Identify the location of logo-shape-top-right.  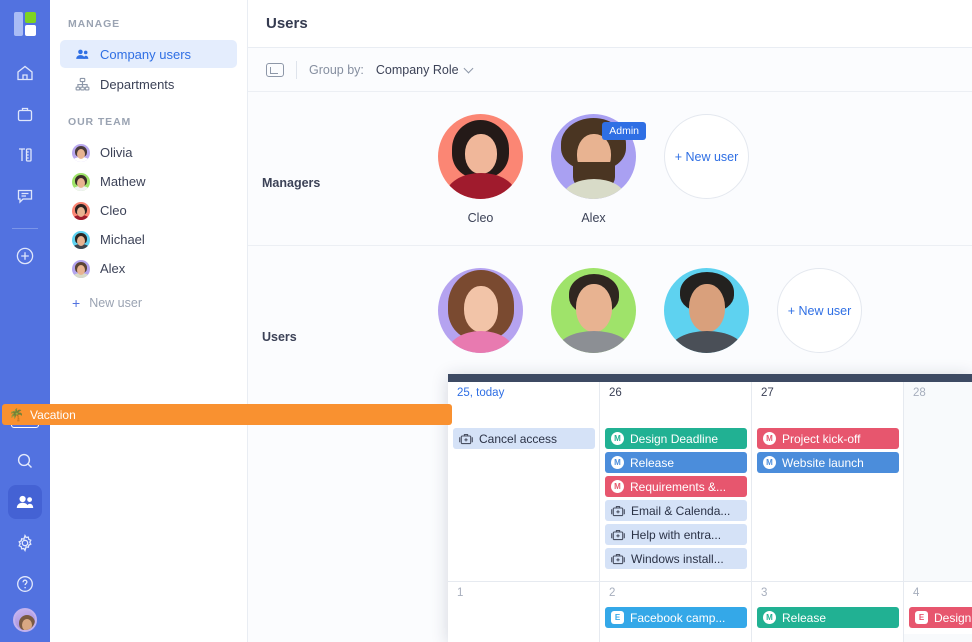
(30, 17).